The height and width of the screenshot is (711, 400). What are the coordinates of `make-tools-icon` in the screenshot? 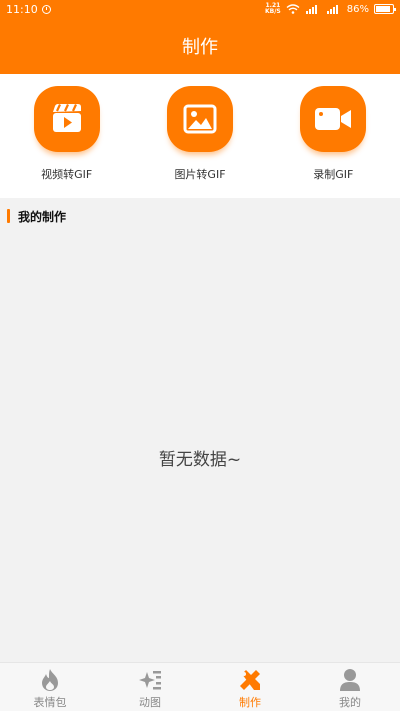 It's located at (250, 680).